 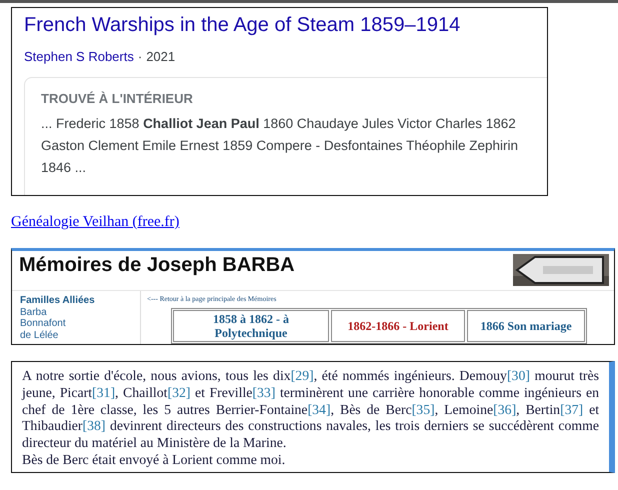 What do you see at coordinates (154, 460) in the screenshot?
I see `memoir-paragraph: Bès de Berc était envoyé à Lorient comme moi.` at bounding box center [154, 460].